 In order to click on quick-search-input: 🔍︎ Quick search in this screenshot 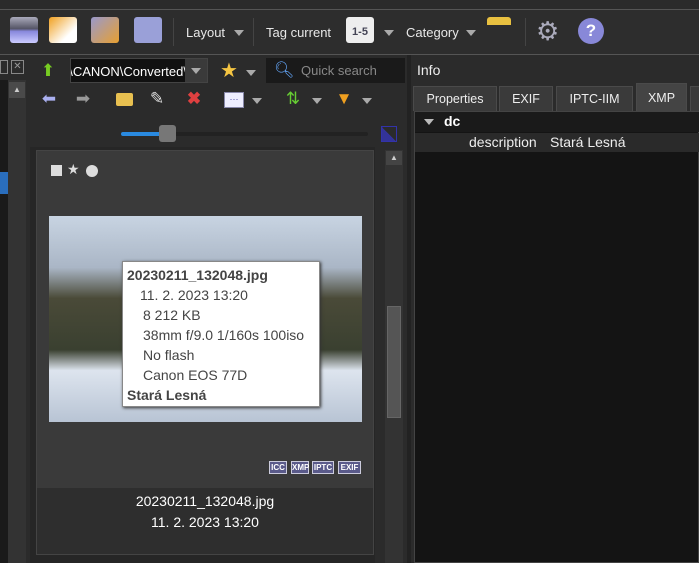, I will do `click(335, 70)`.